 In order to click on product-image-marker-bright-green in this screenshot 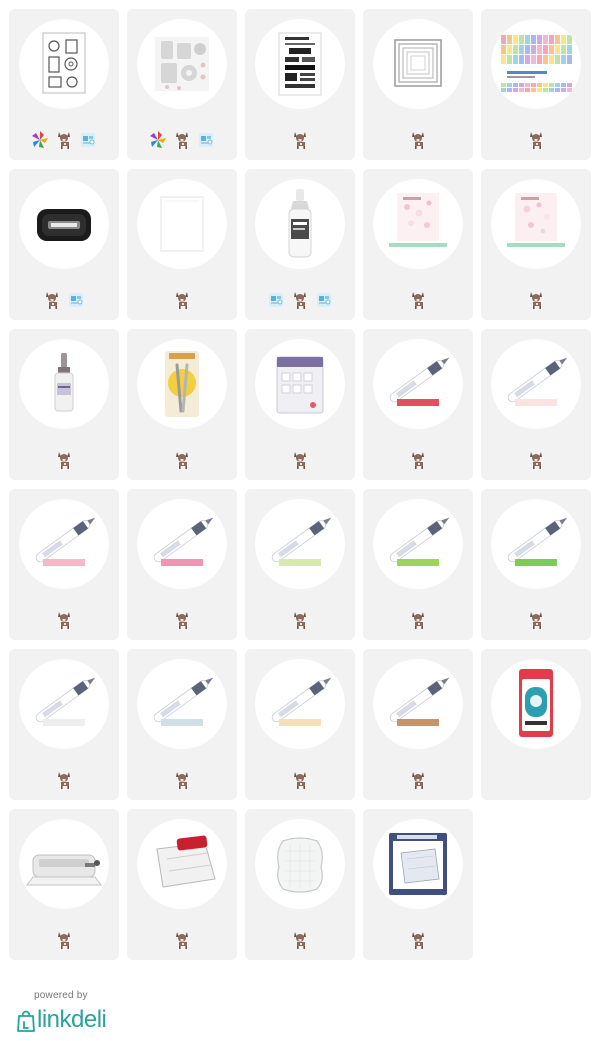, I will do `click(536, 544)`.